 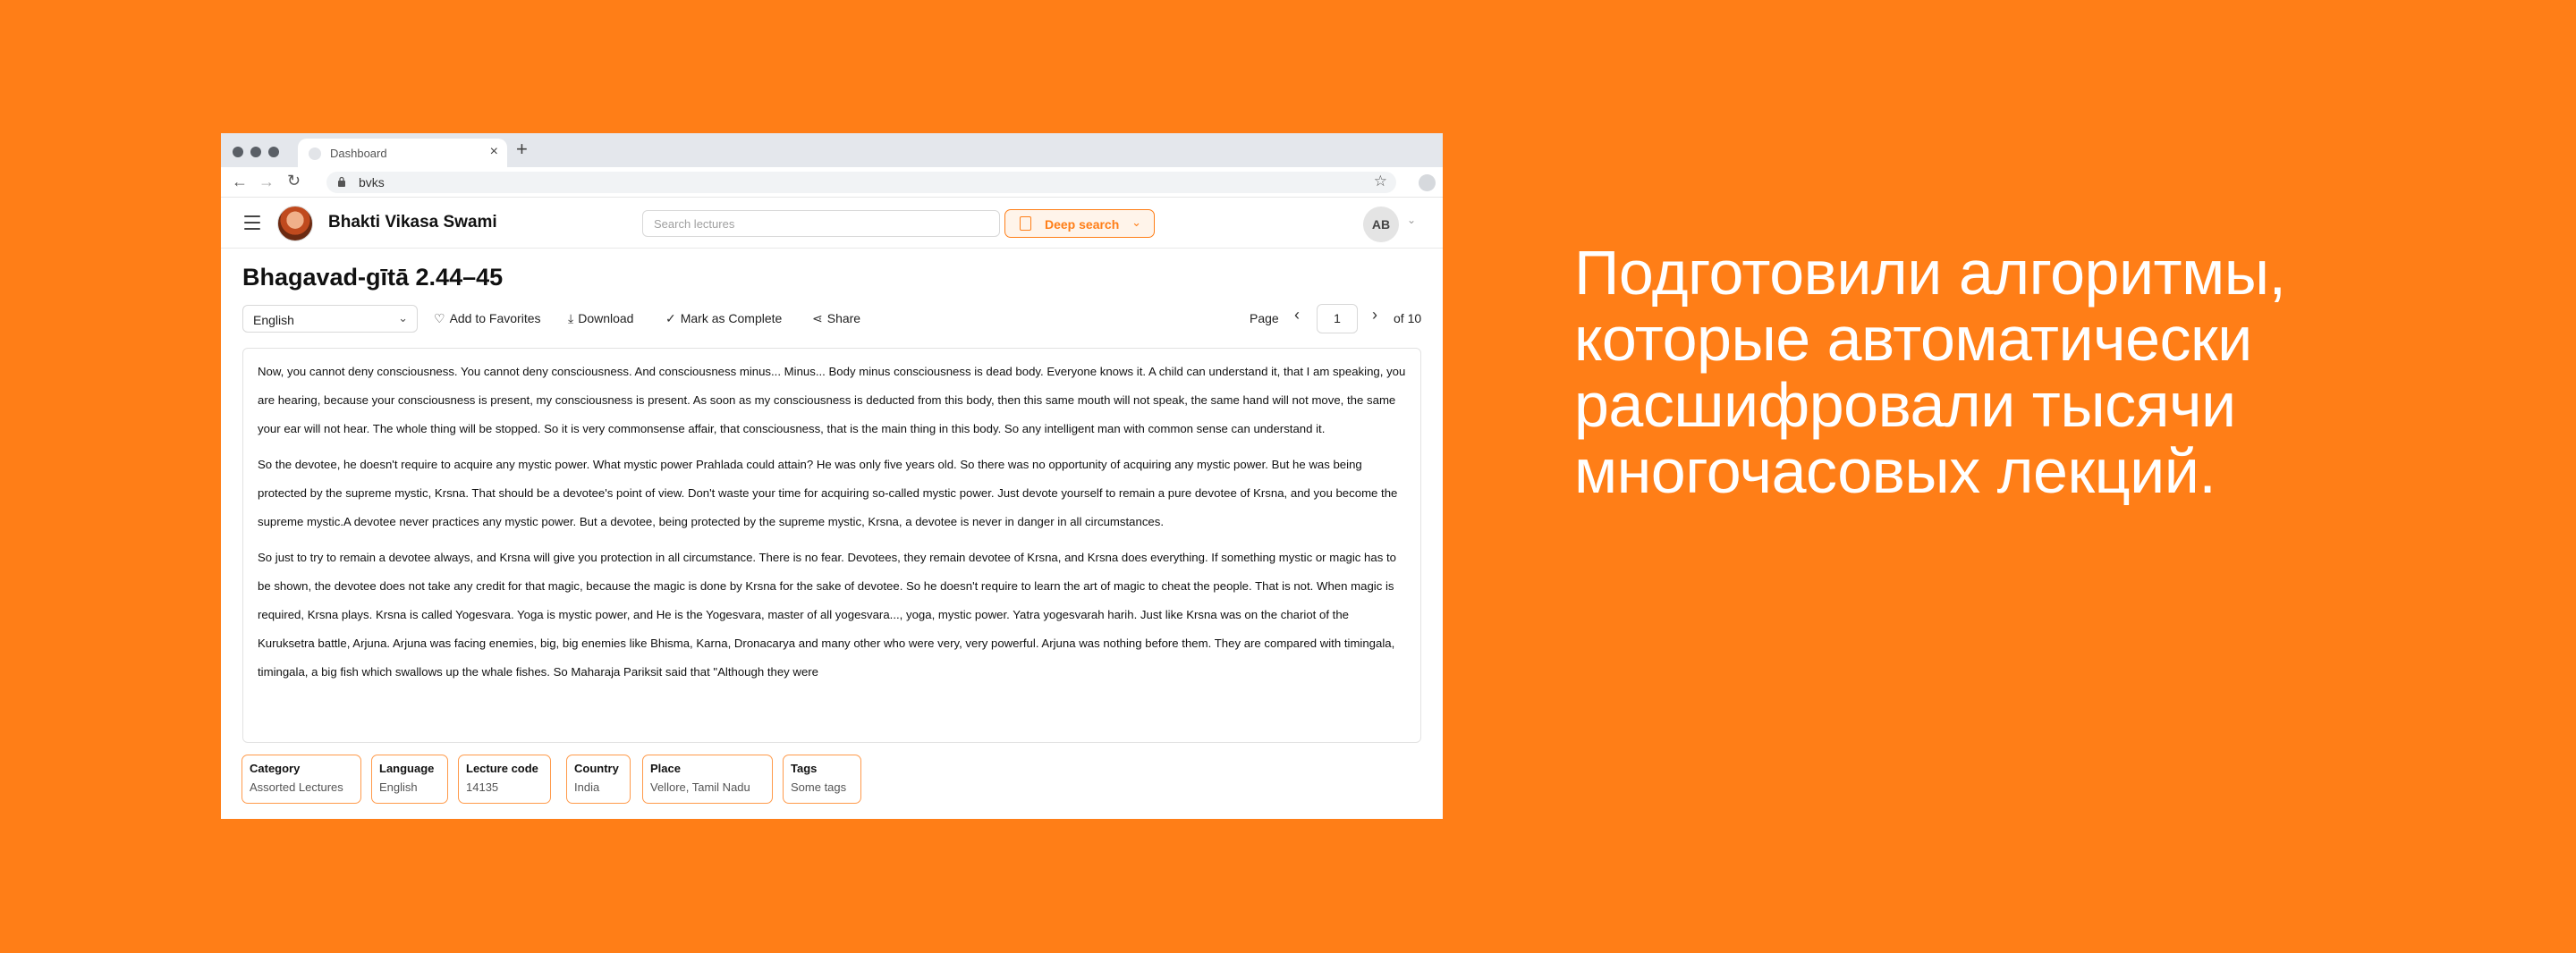 I want to click on document-search-icon, so click(x=1025, y=223).